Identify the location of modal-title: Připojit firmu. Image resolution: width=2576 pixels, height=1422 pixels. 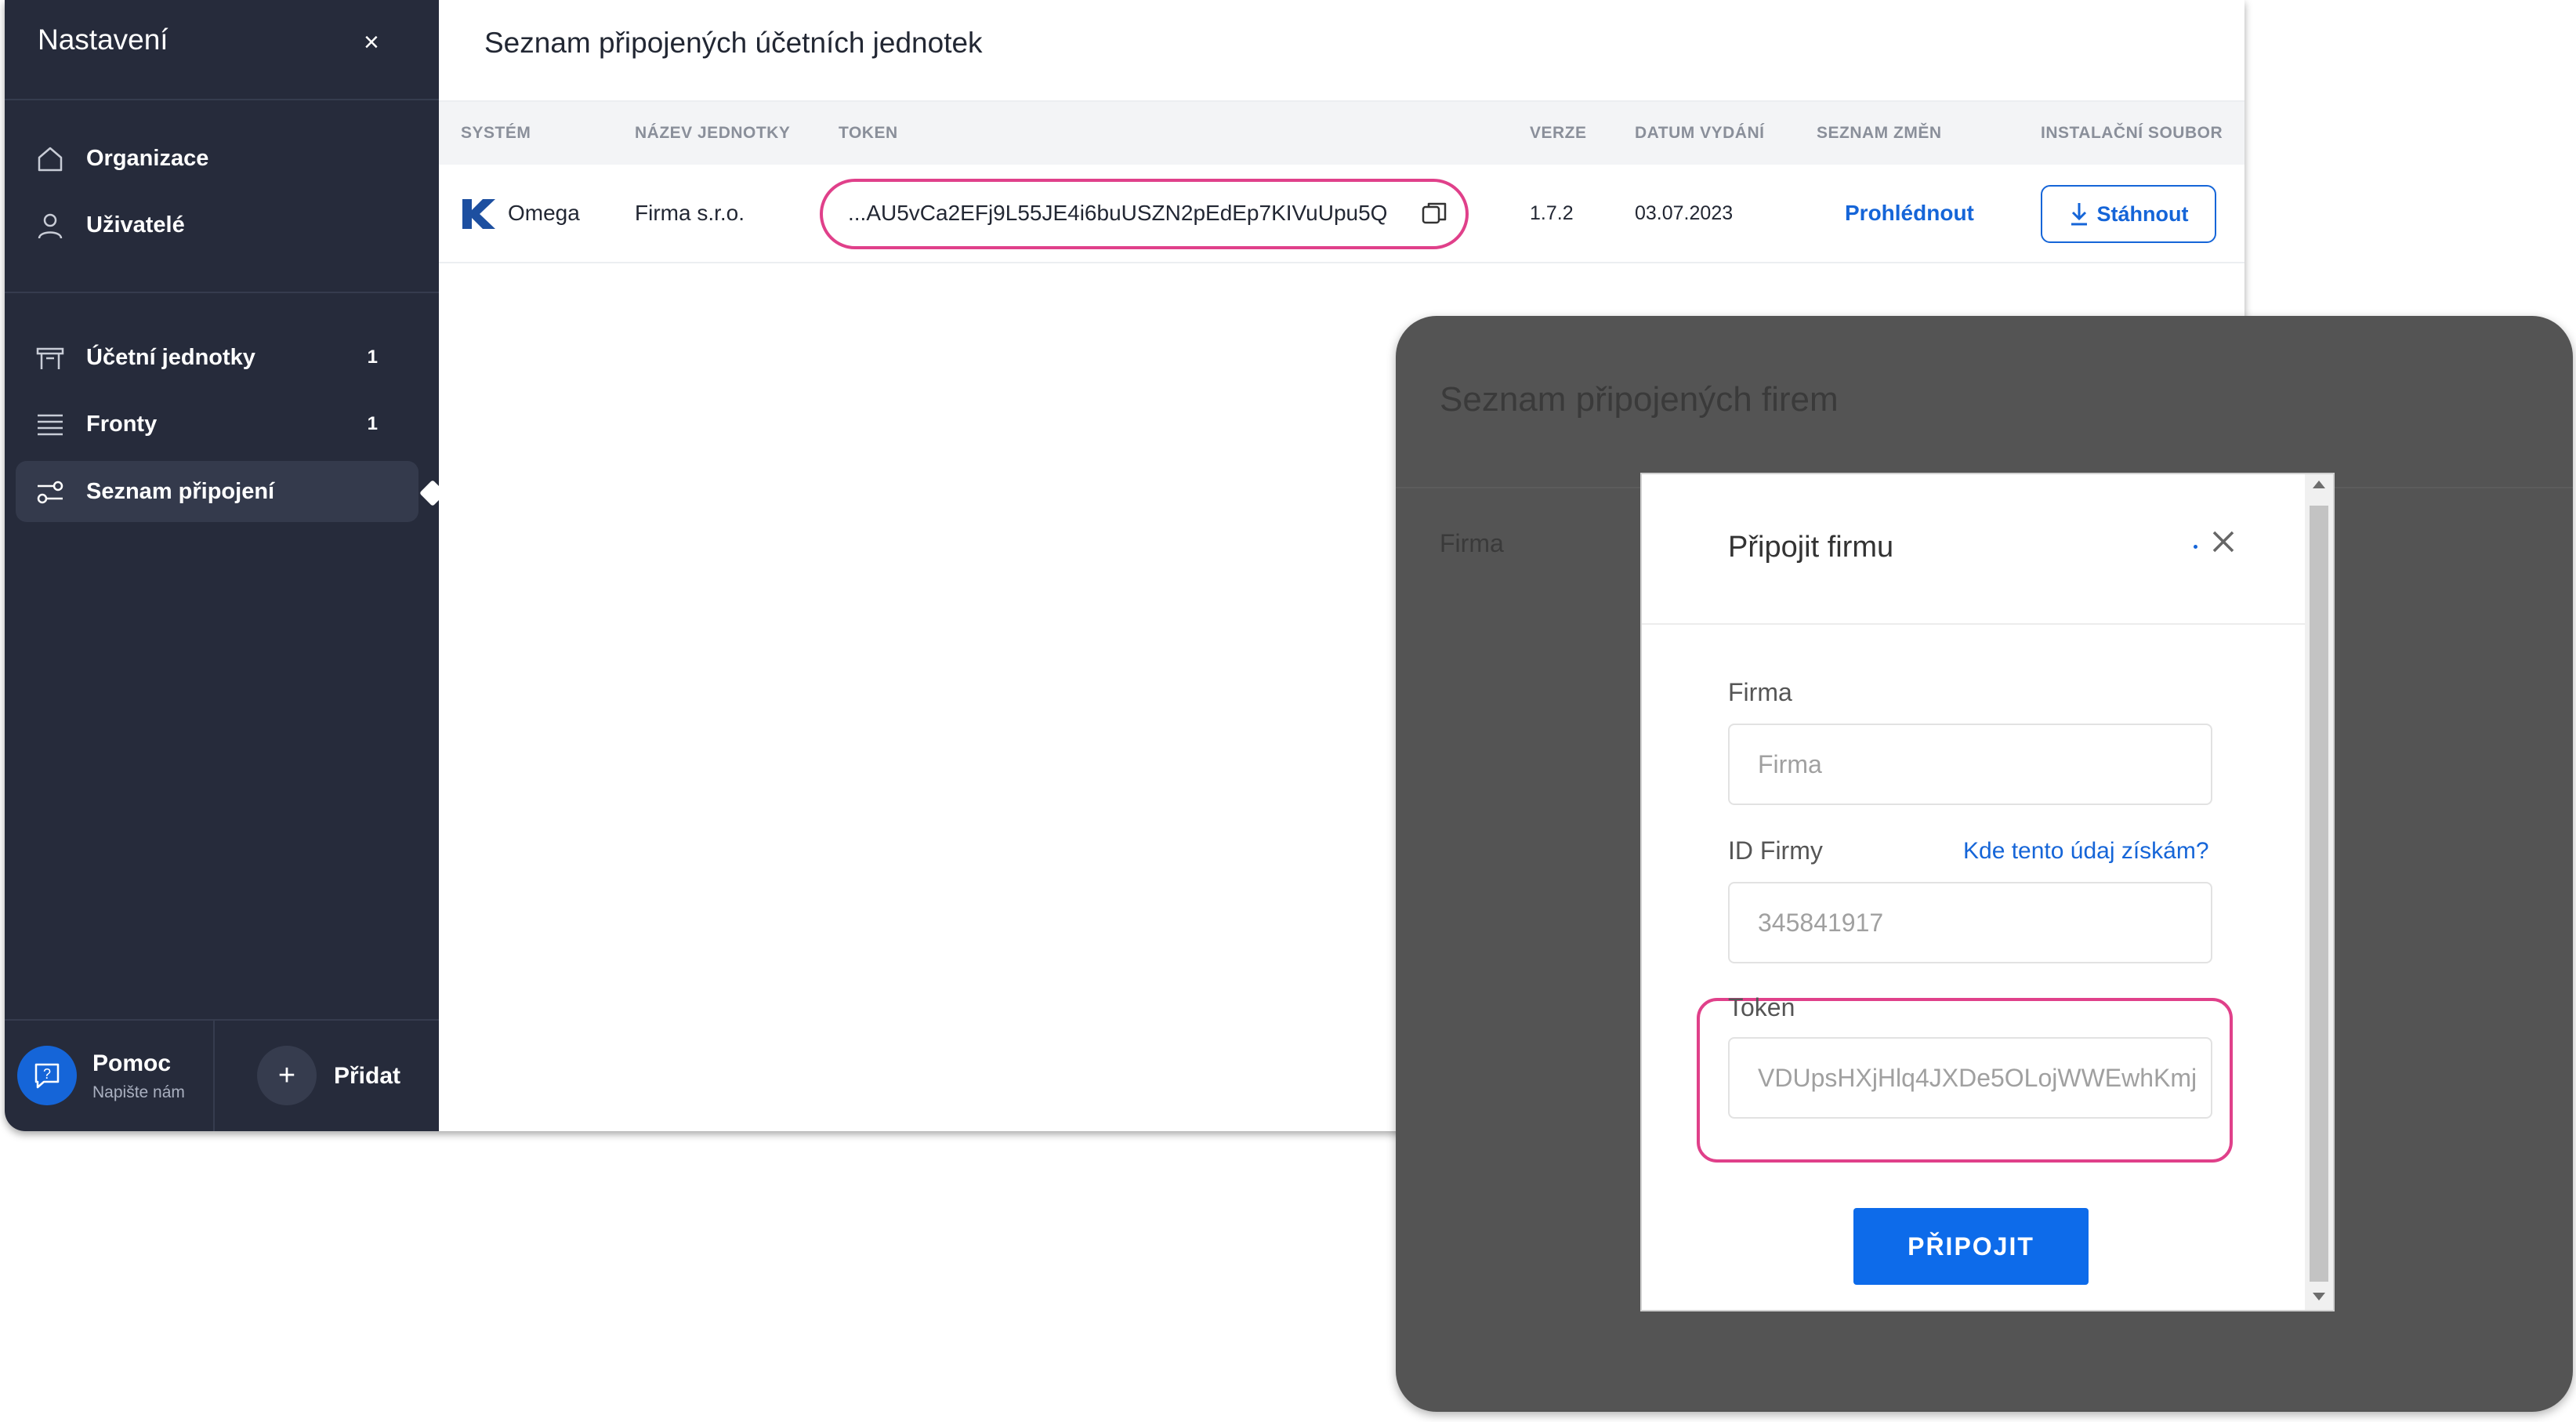
(1811, 547).